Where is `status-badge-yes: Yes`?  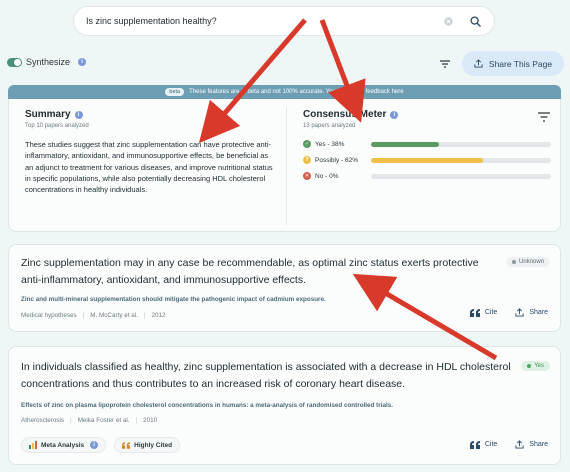 status-badge-yes: Yes is located at coordinates (535, 366).